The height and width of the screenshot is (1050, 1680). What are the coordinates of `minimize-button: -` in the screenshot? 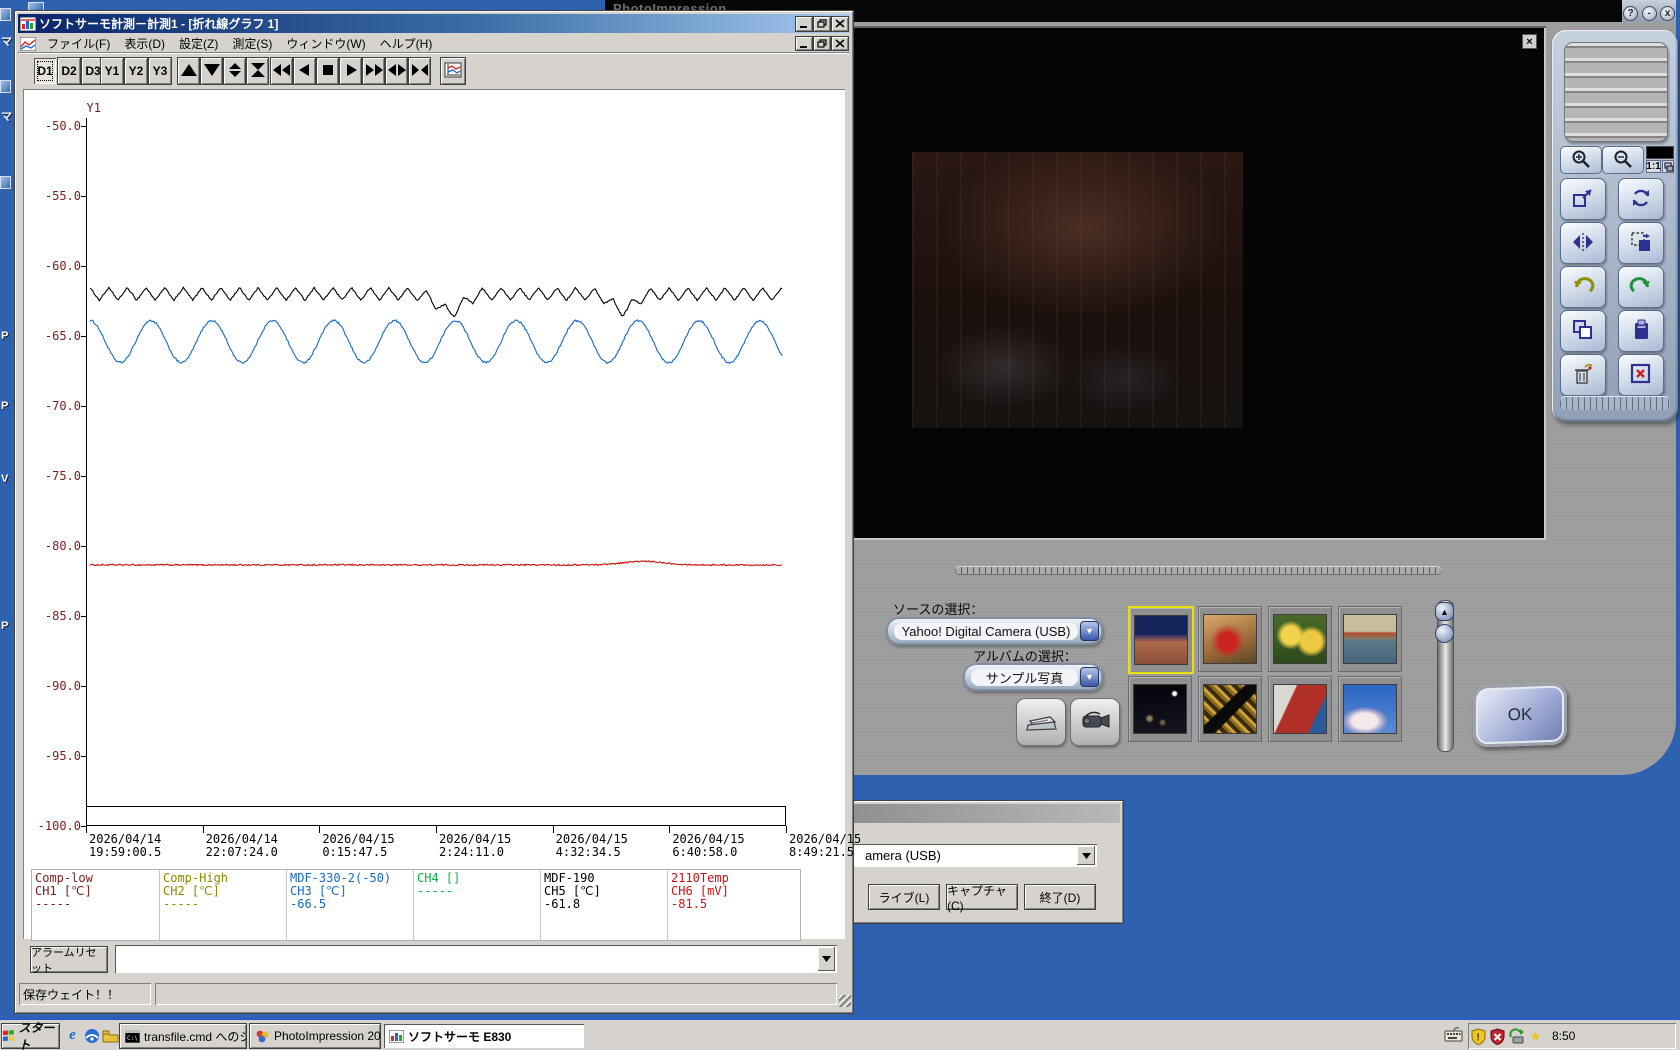 It's located at (1649, 13).